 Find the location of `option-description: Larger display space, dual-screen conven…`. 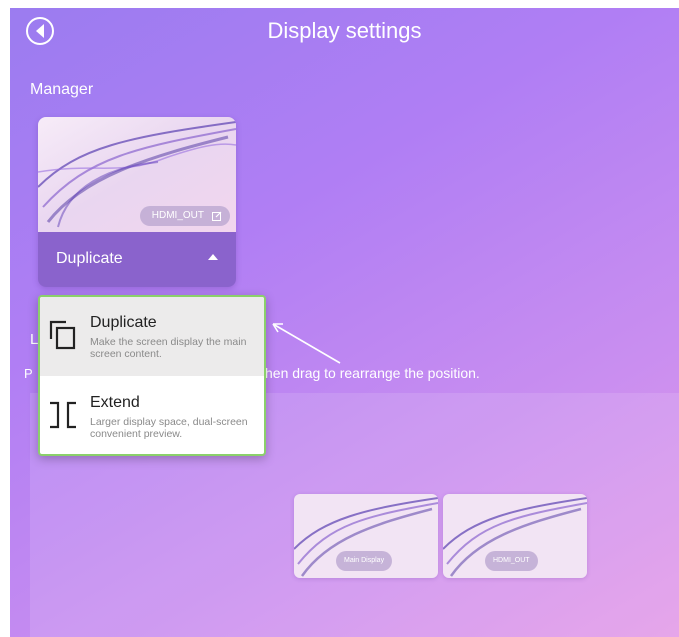

option-description: Larger display space, dual-screen conven… is located at coordinates (169, 428).